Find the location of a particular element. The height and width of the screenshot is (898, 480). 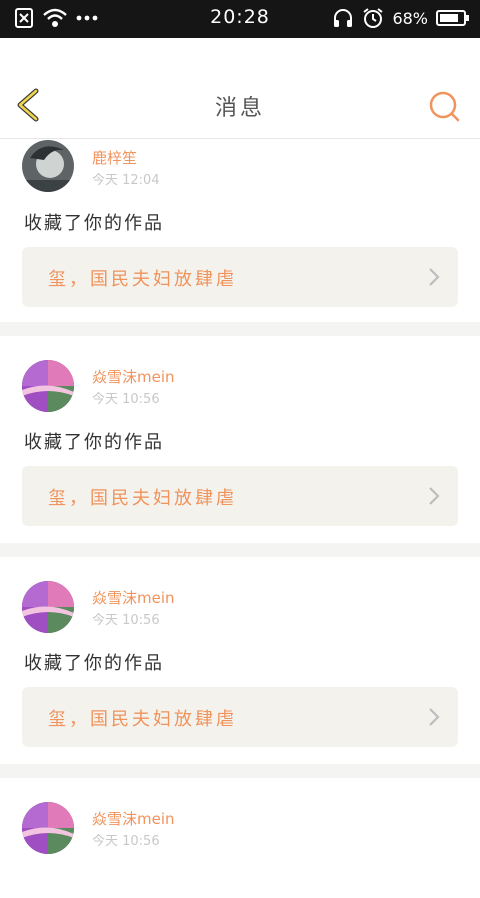

headset-icon is located at coordinates (343, 18).